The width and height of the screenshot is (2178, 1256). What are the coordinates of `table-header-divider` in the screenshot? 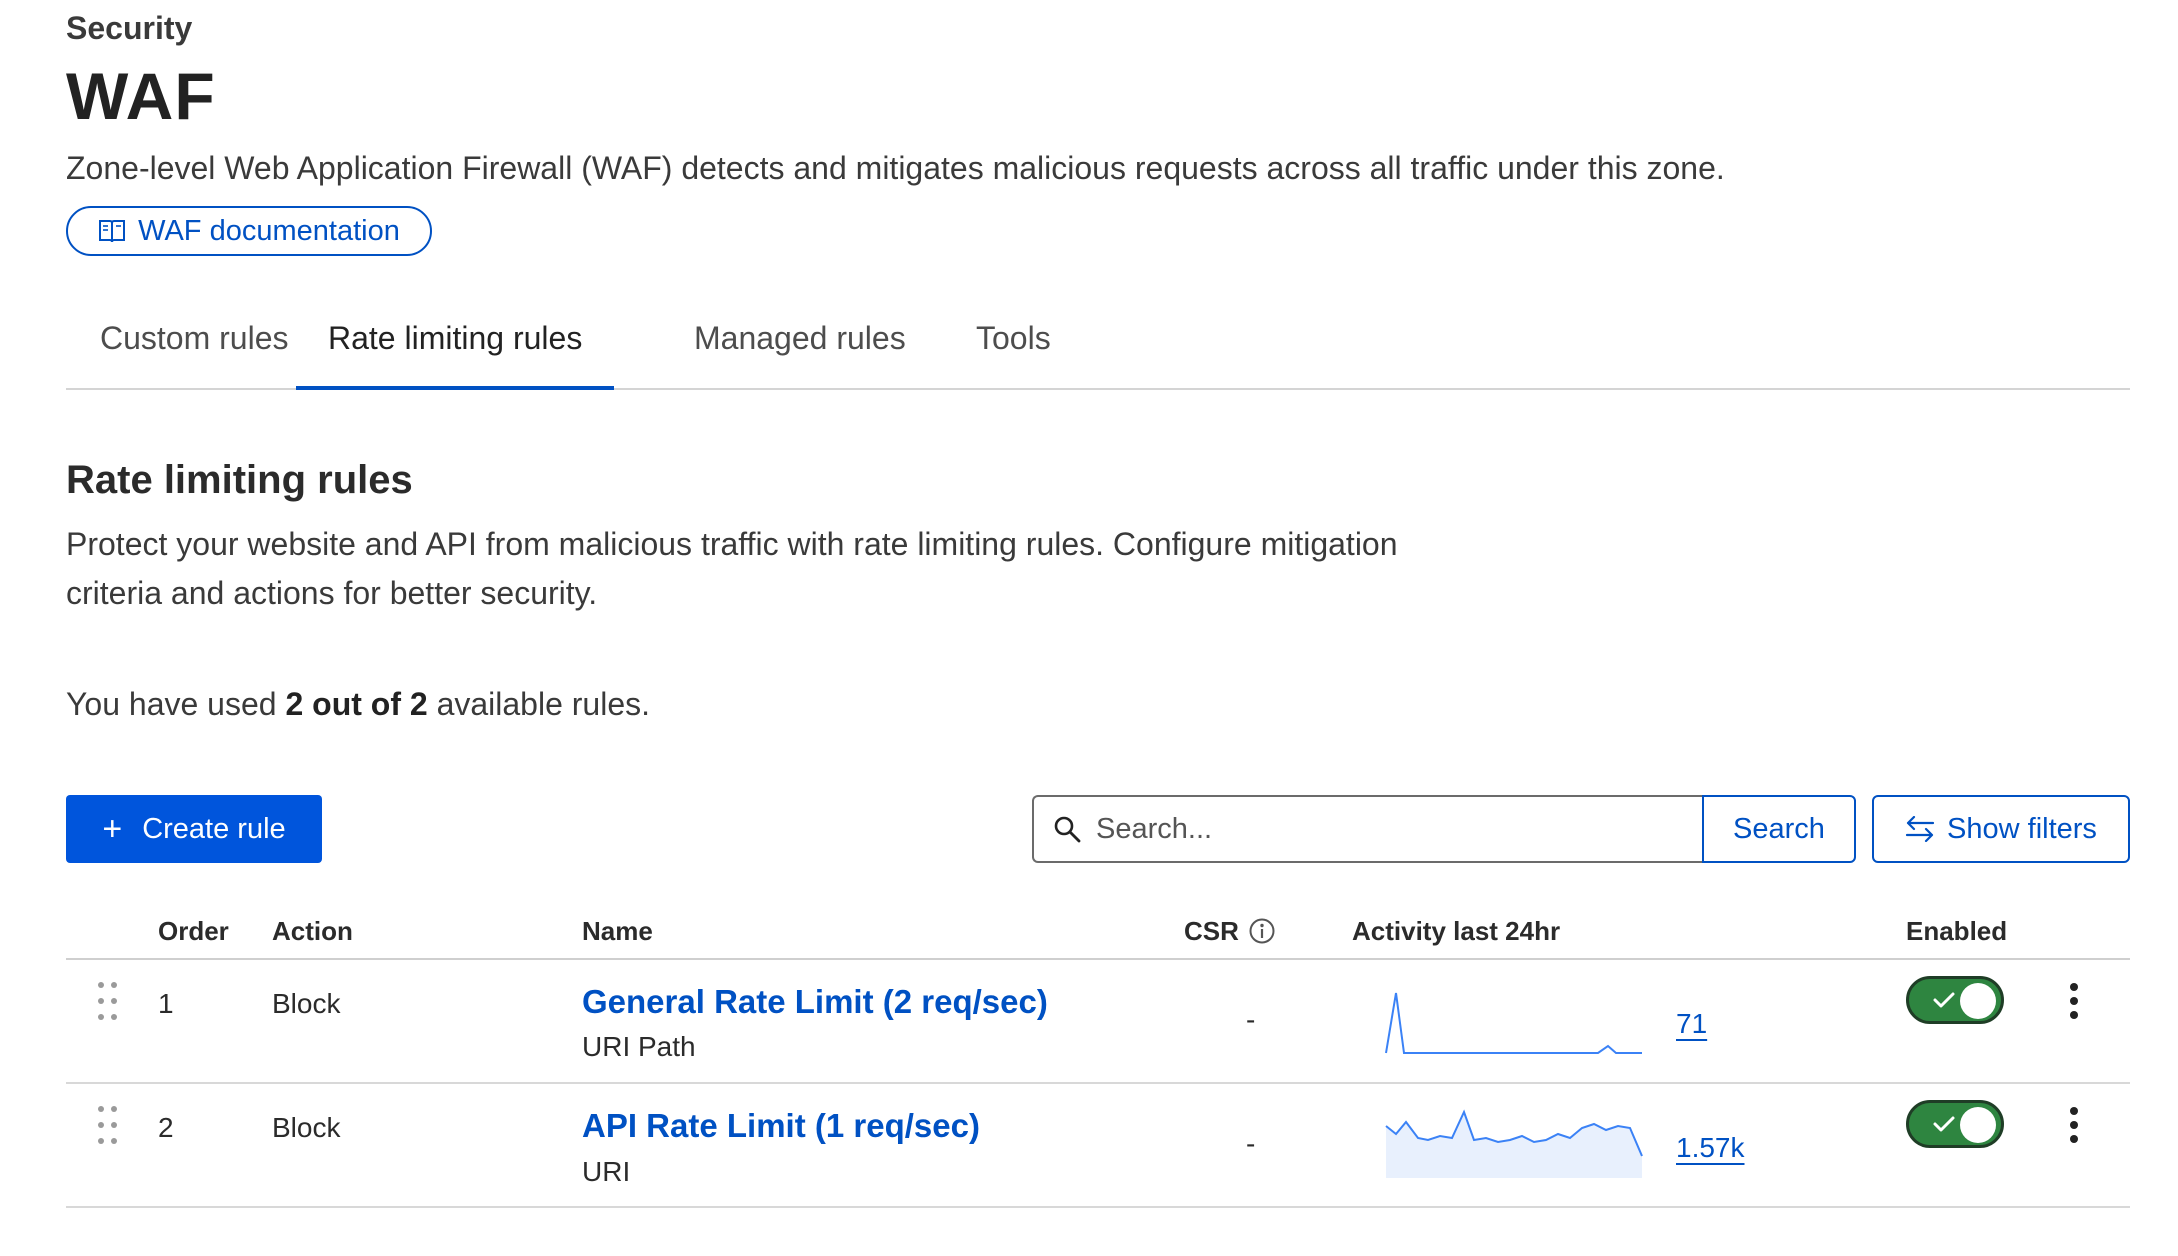 It's located at (1098, 959).